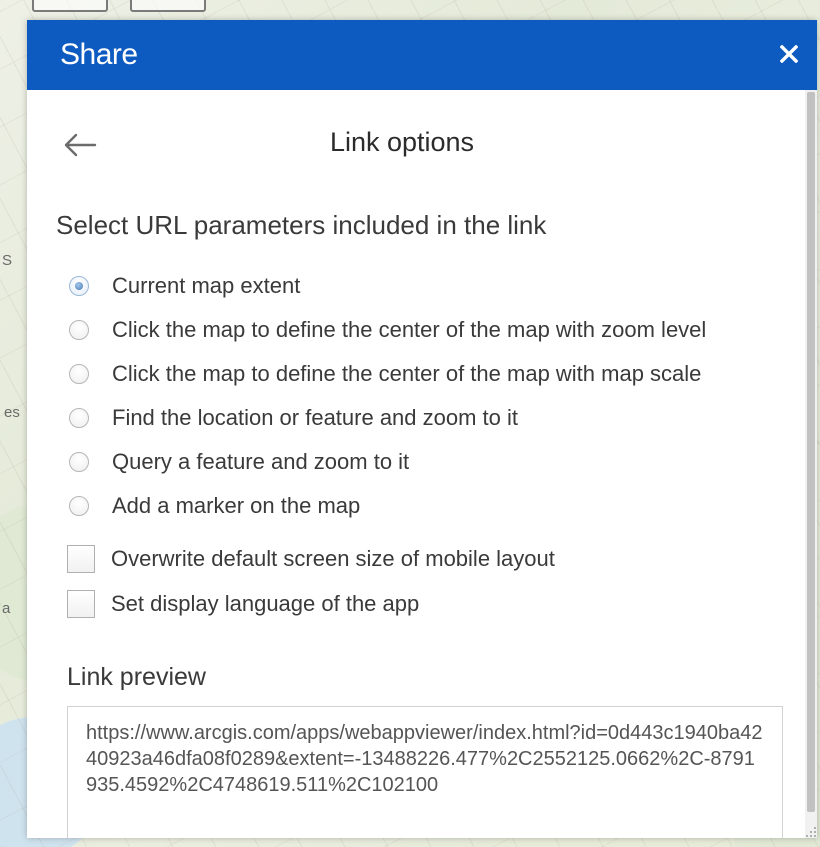  What do you see at coordinates (402, 142) in the screenshot?
I see `link-options-title: Link options` at bounding box center [402, 142].